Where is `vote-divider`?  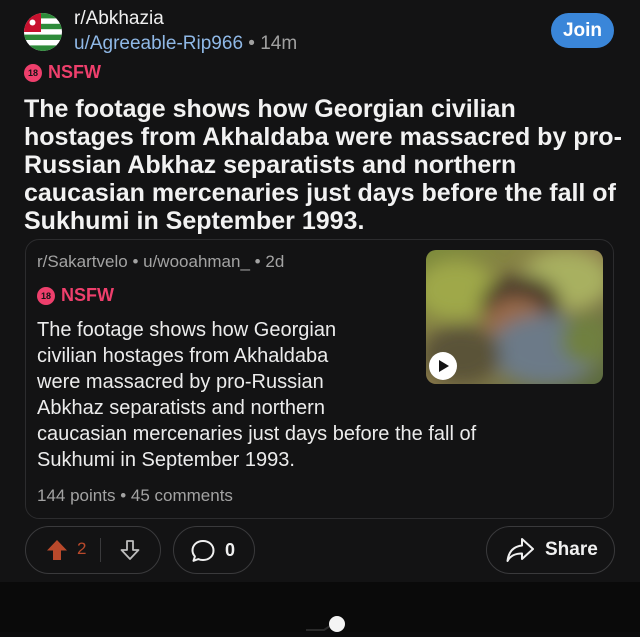 vote-divider is located at coordinates (100, 550).